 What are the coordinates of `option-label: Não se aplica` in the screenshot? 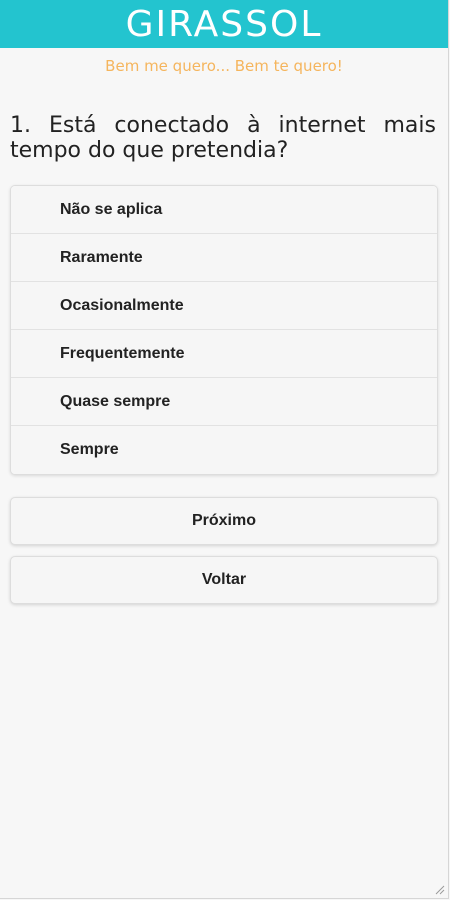 It's located at (111, 209).